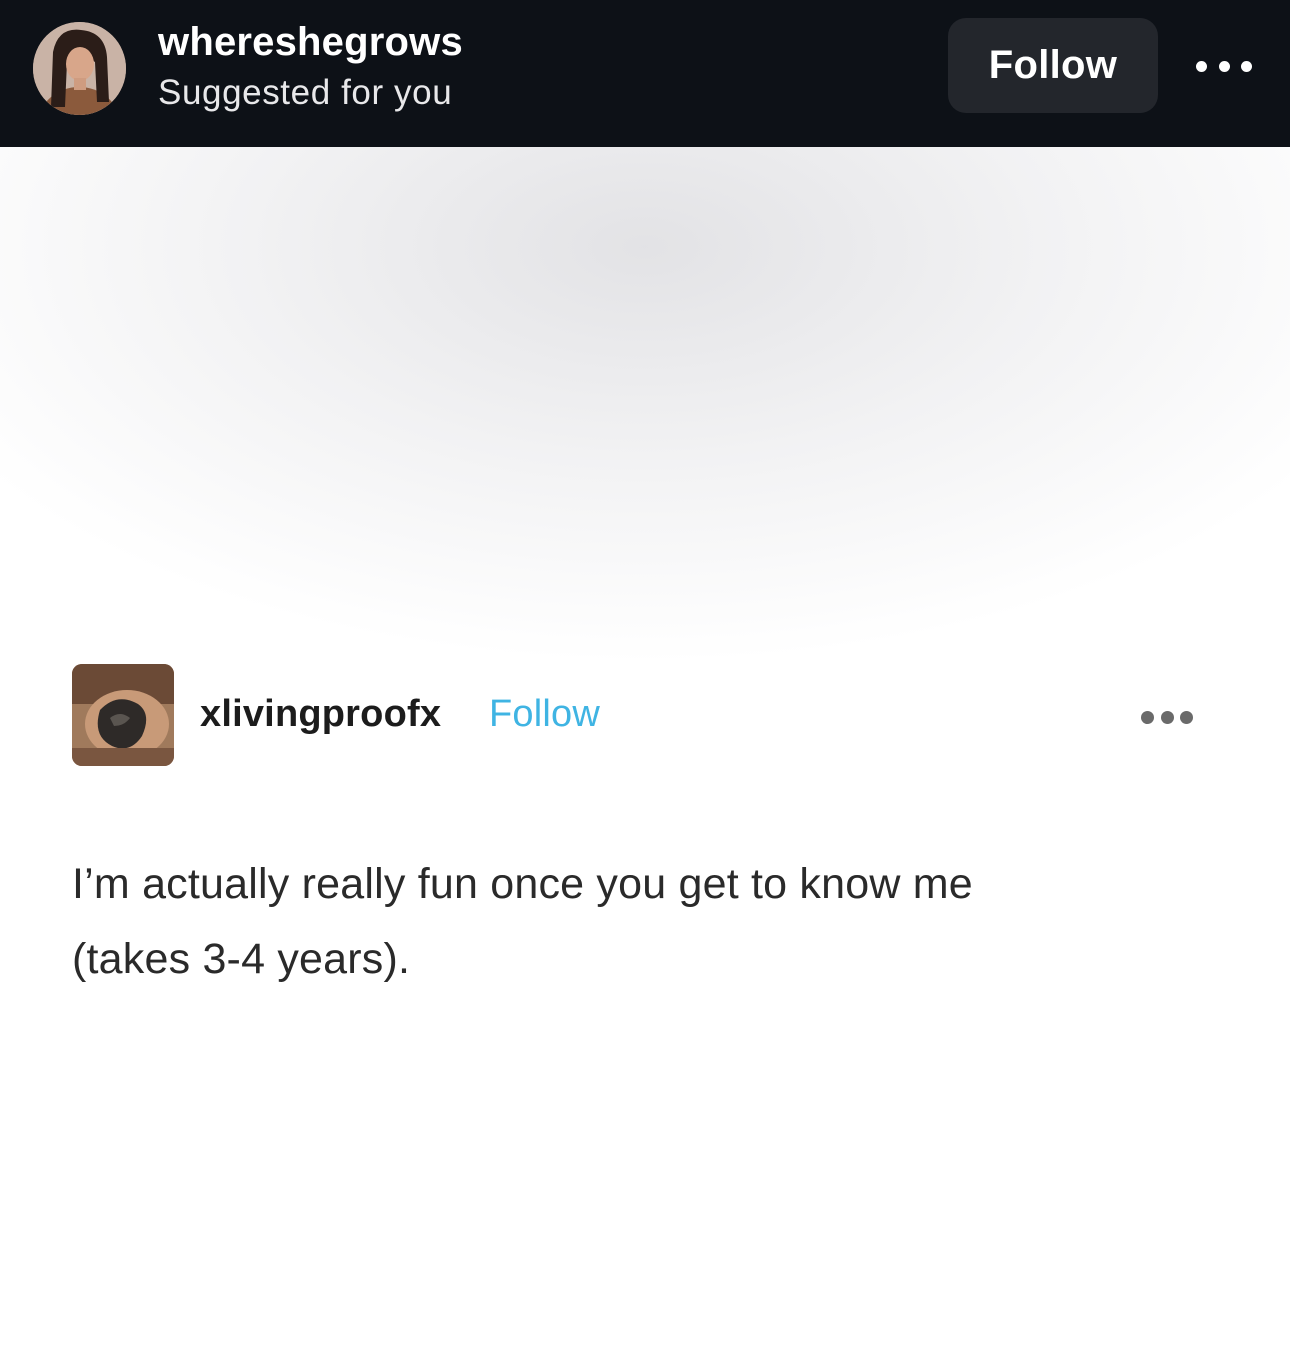 The height and width of the screenshot is (1346, 1290). Describe the element at coordinates (545, 714) in the screenshot. I see `author-follow-link: Follow` at that location.